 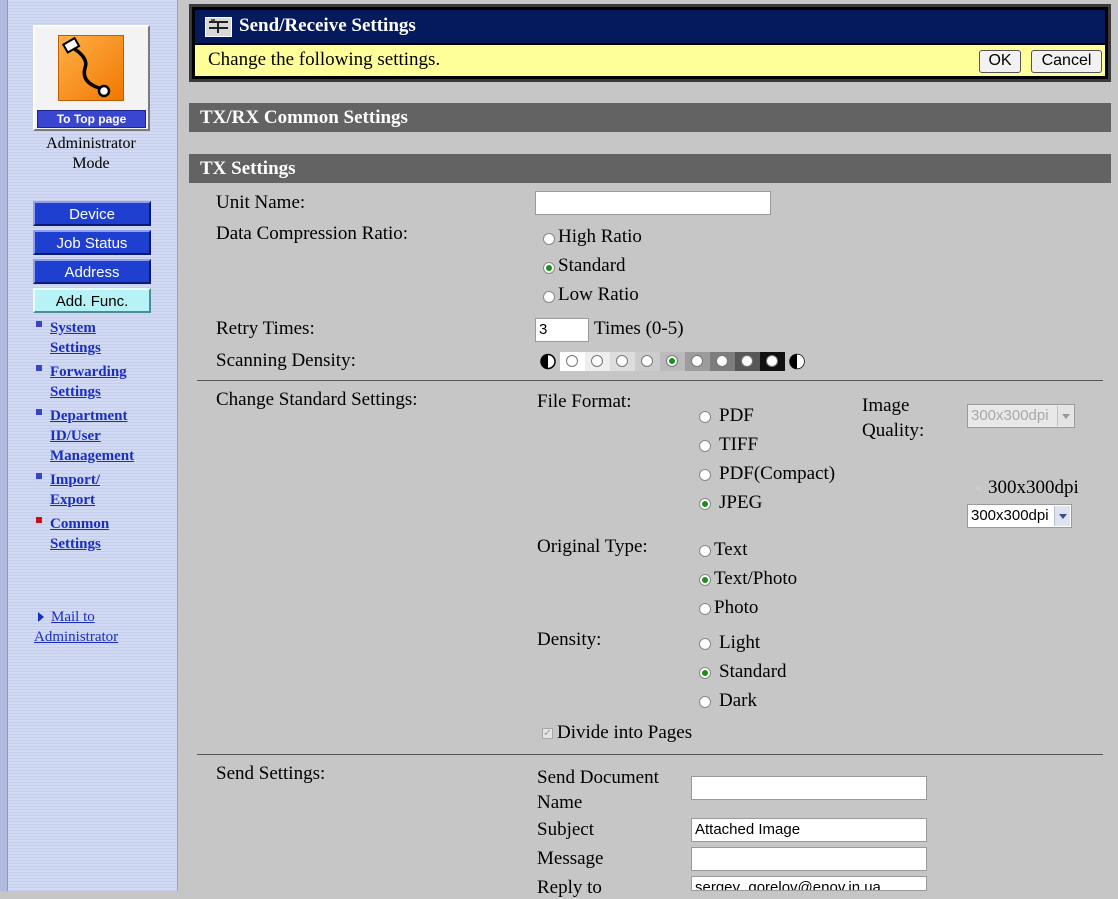 What do you see at coordinates (705, 609) in the screenshot?
I see `original-photo-radio` at bounding box center [705, 609].